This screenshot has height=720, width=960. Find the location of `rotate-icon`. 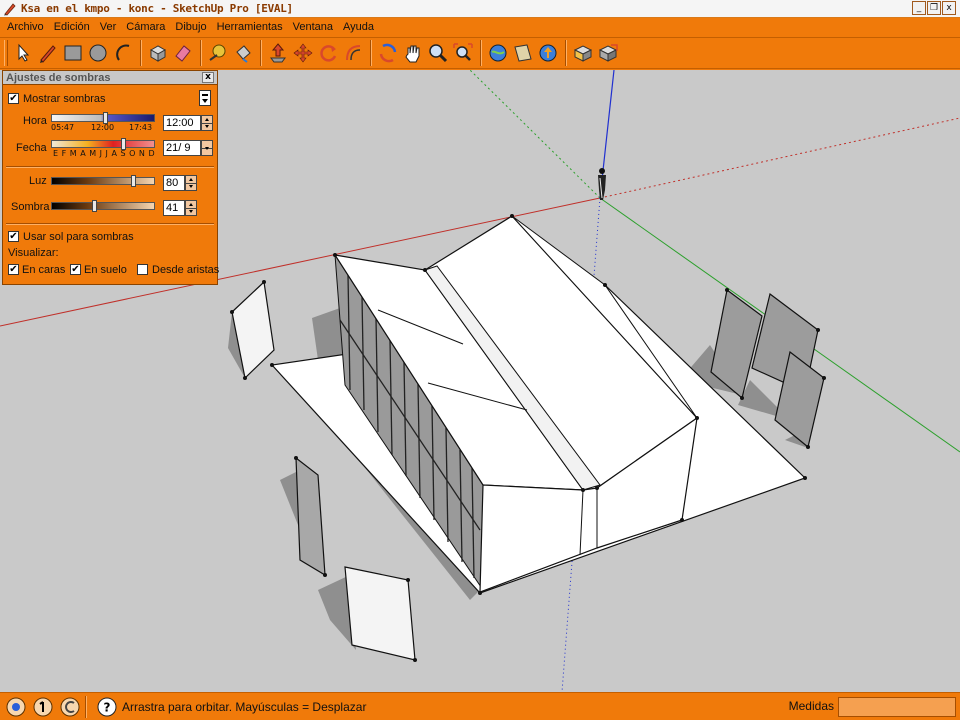

rotate-icon is located at coordinates (328, 53).